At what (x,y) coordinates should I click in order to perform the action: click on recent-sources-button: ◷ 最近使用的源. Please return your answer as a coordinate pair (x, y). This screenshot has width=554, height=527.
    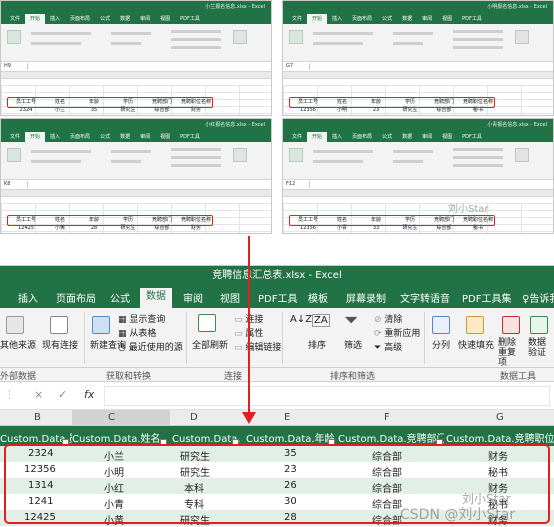
    Looking at the image, I should click on (150, 346).